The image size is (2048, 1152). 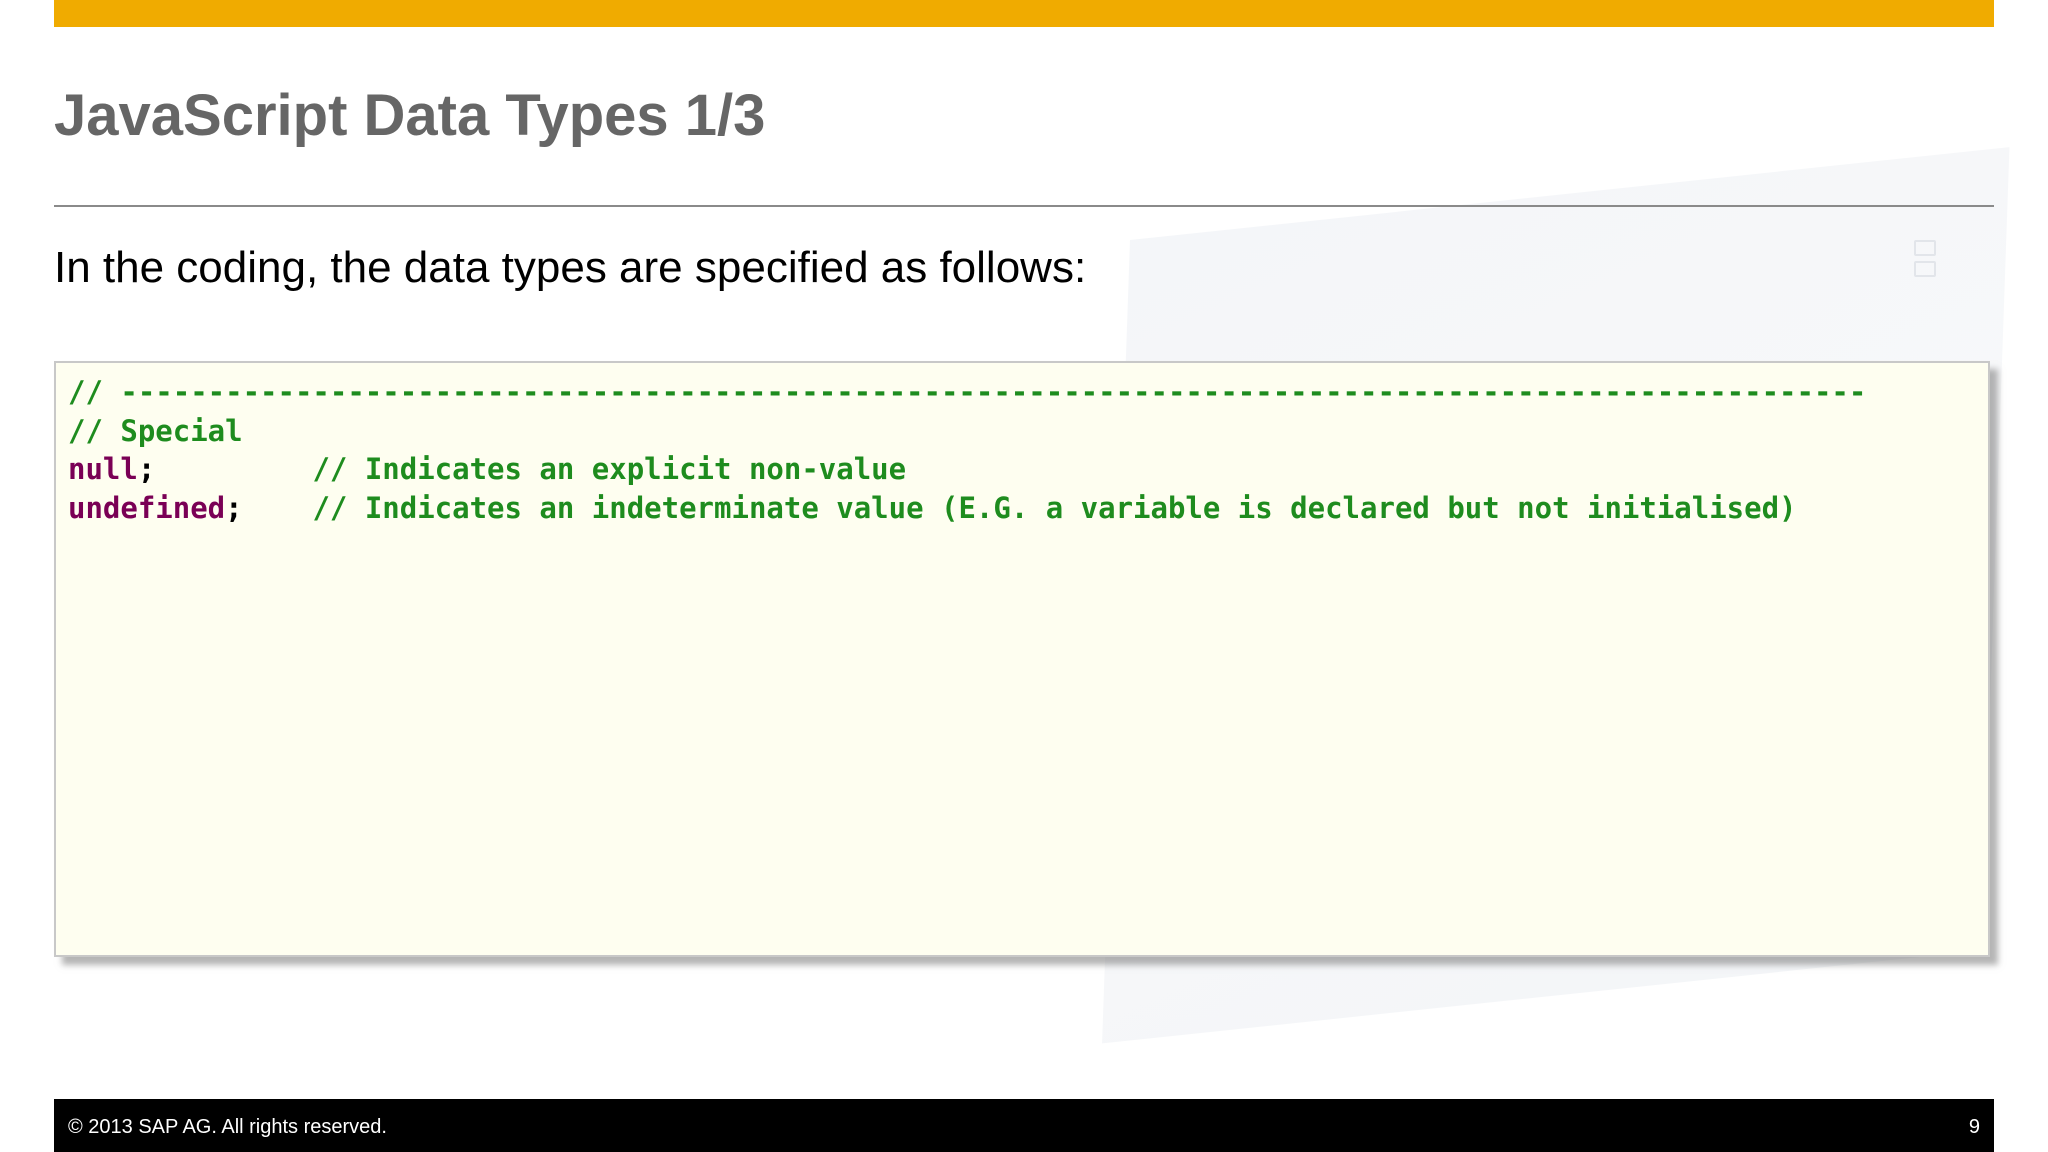 I want to click on slide-title: JavaScript Data Types 1/3, so click(x=410, y=115).